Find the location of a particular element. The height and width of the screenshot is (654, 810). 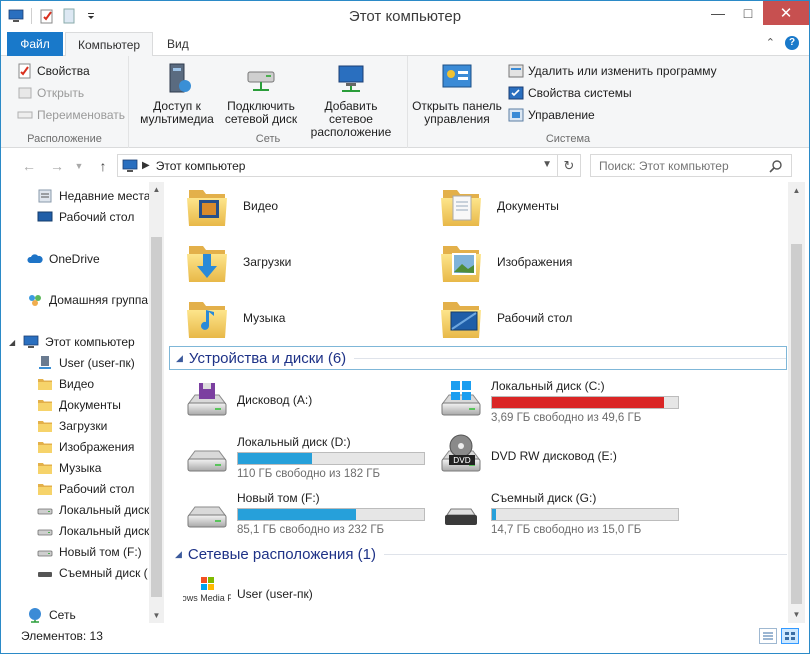

breadcrumb-current: Этот компьютер is located at coordinates (201, 166).